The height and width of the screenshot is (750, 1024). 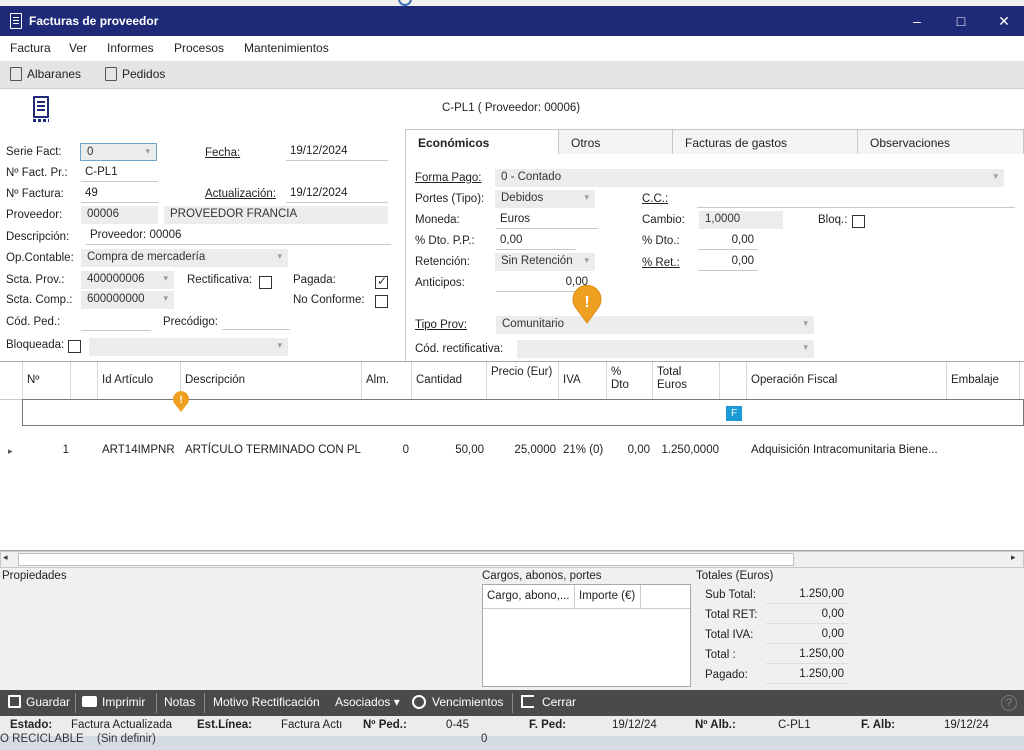 What do you see at coordinates (276, 215) in the screenshot?
I see `proveedor-name-field: PROVEEDOR FRANCIA` at bounding box center [276, 215].